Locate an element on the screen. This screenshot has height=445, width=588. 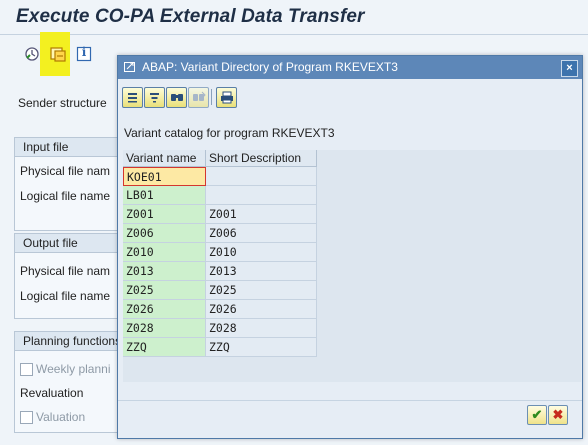
input-logical-file-label: Logical file name is located at coordinates (65, 196).